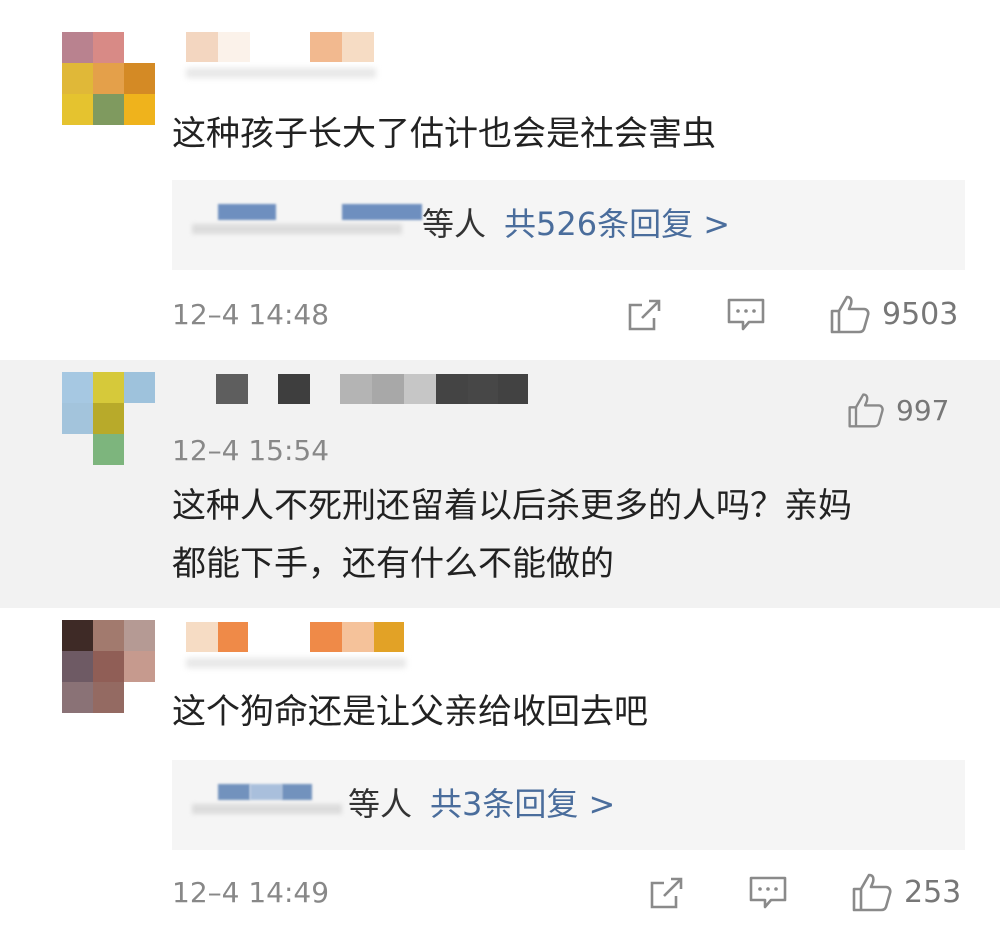 The width and height of the screenshot is (1000, 931). Describe the element at coordinates (393, 564) in the screenshot. I see `comment-text-line-2: 都能下手，还有什么不能做的` at that location.